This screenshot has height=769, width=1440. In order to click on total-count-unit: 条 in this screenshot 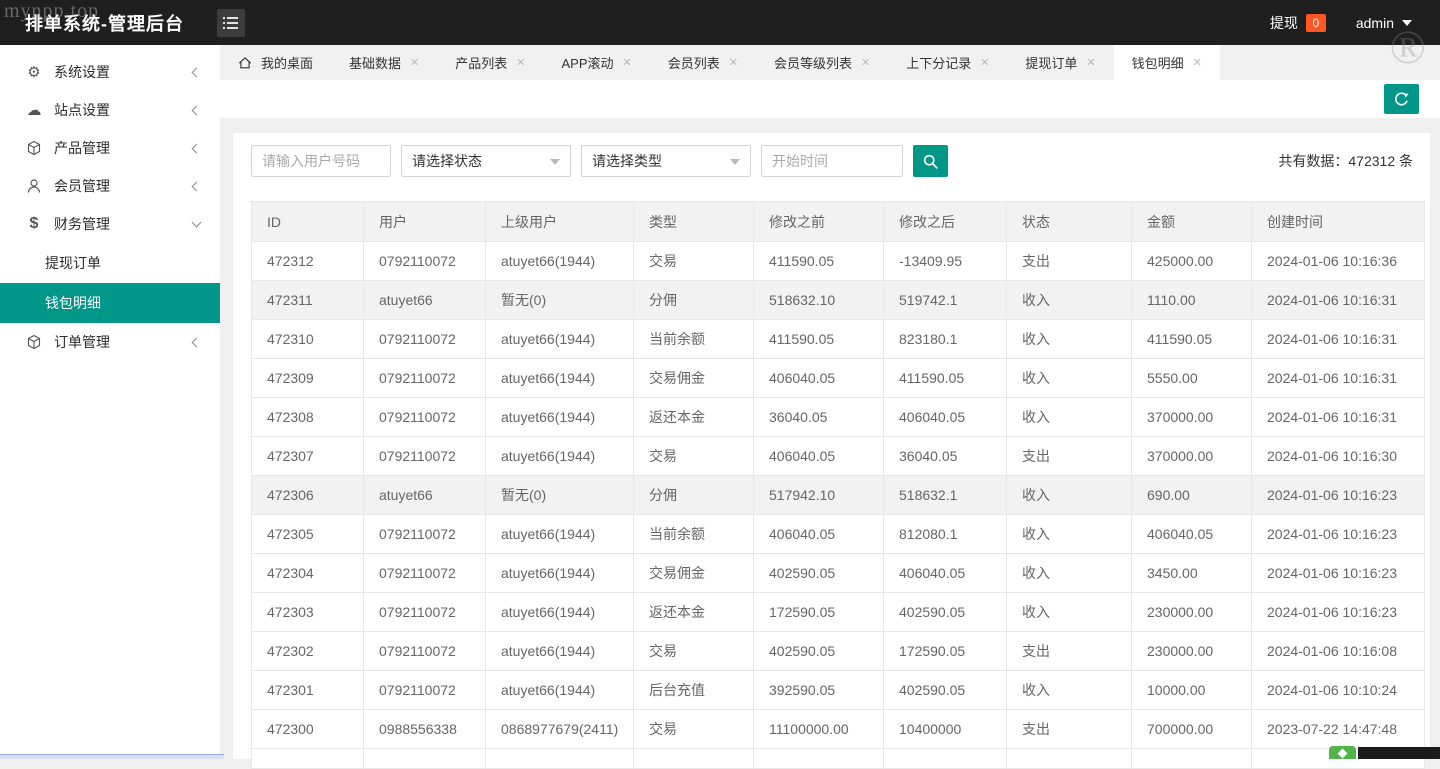, I will do `click(1406, 161)`.